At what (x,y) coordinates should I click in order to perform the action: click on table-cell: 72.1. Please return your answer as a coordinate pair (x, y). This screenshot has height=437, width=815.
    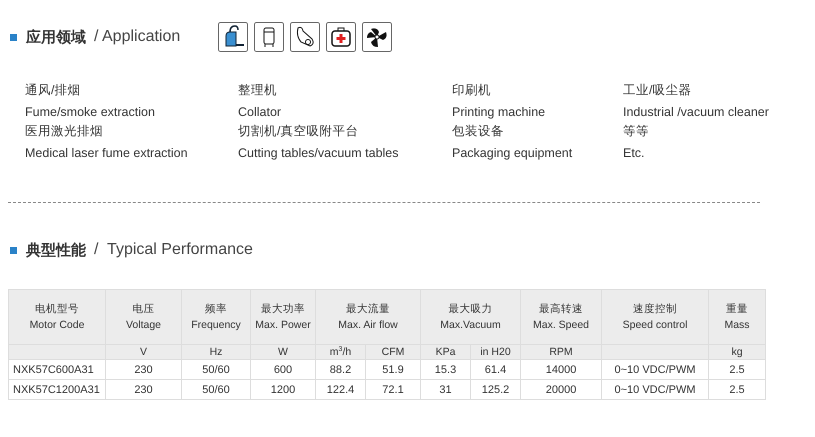
    Looking at the image, I should click on (393, 390).